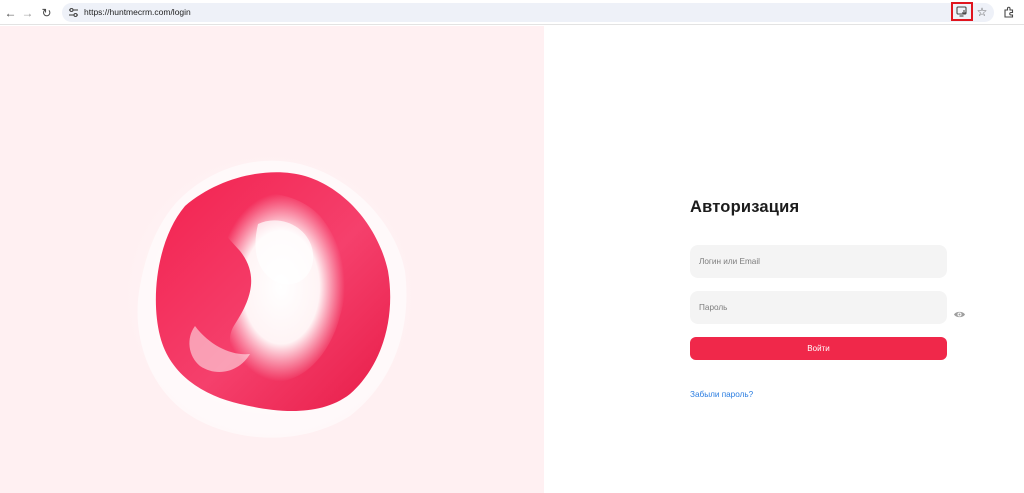  I want to click on show-password-eye-icon, so click(959, 314).